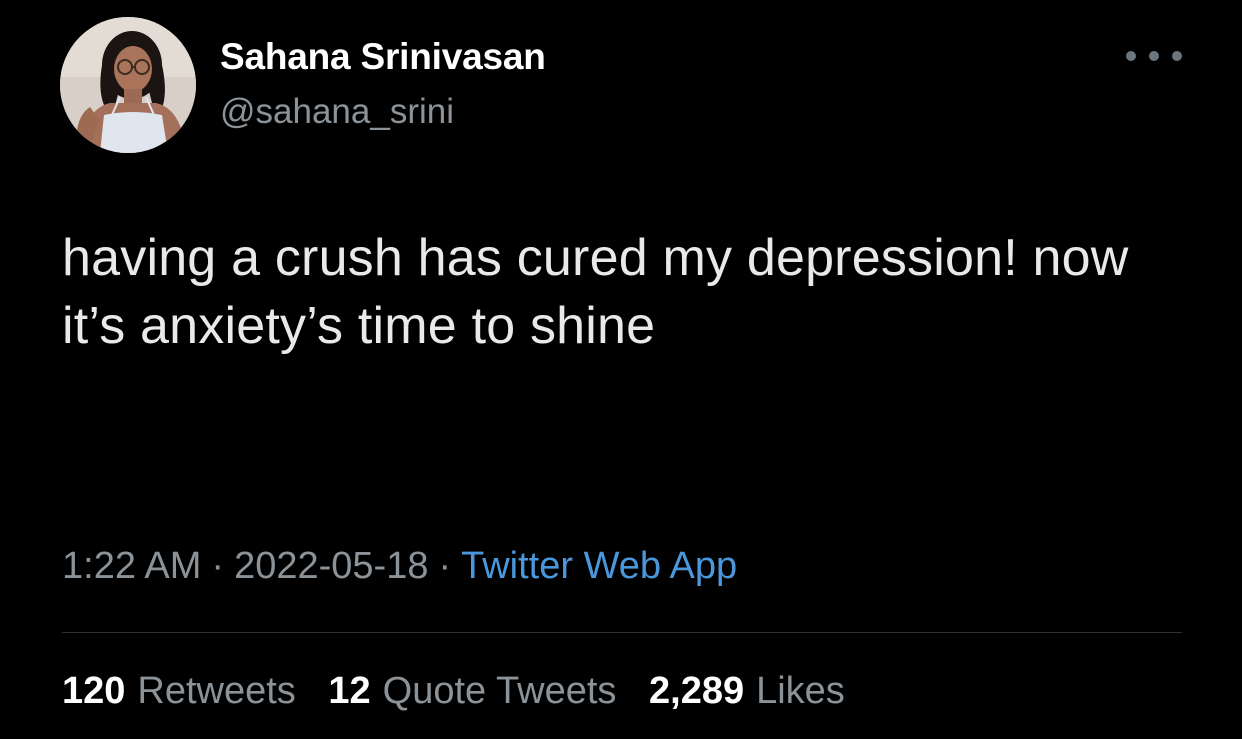 Image resolution: width=1242 pixels, height=739 pixels. Describe the element at coordinates (499, 691) in the screenshot. I see `quote-tweets-label: Quote Tweets` at that location.